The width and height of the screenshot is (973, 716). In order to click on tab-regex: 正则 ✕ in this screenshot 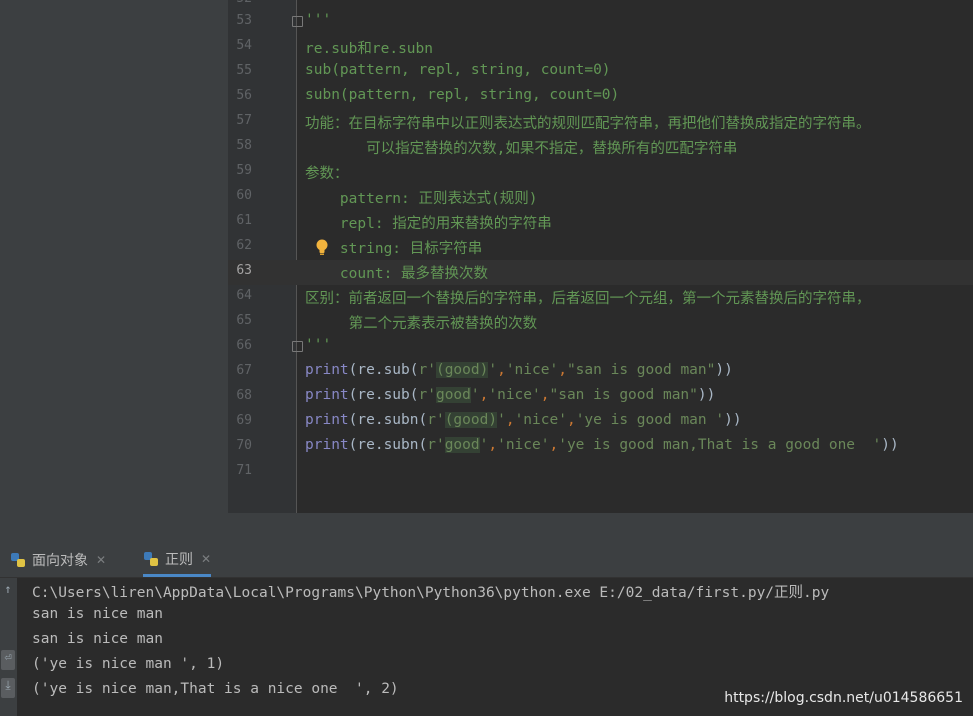, I will do `click(177, 560)`.